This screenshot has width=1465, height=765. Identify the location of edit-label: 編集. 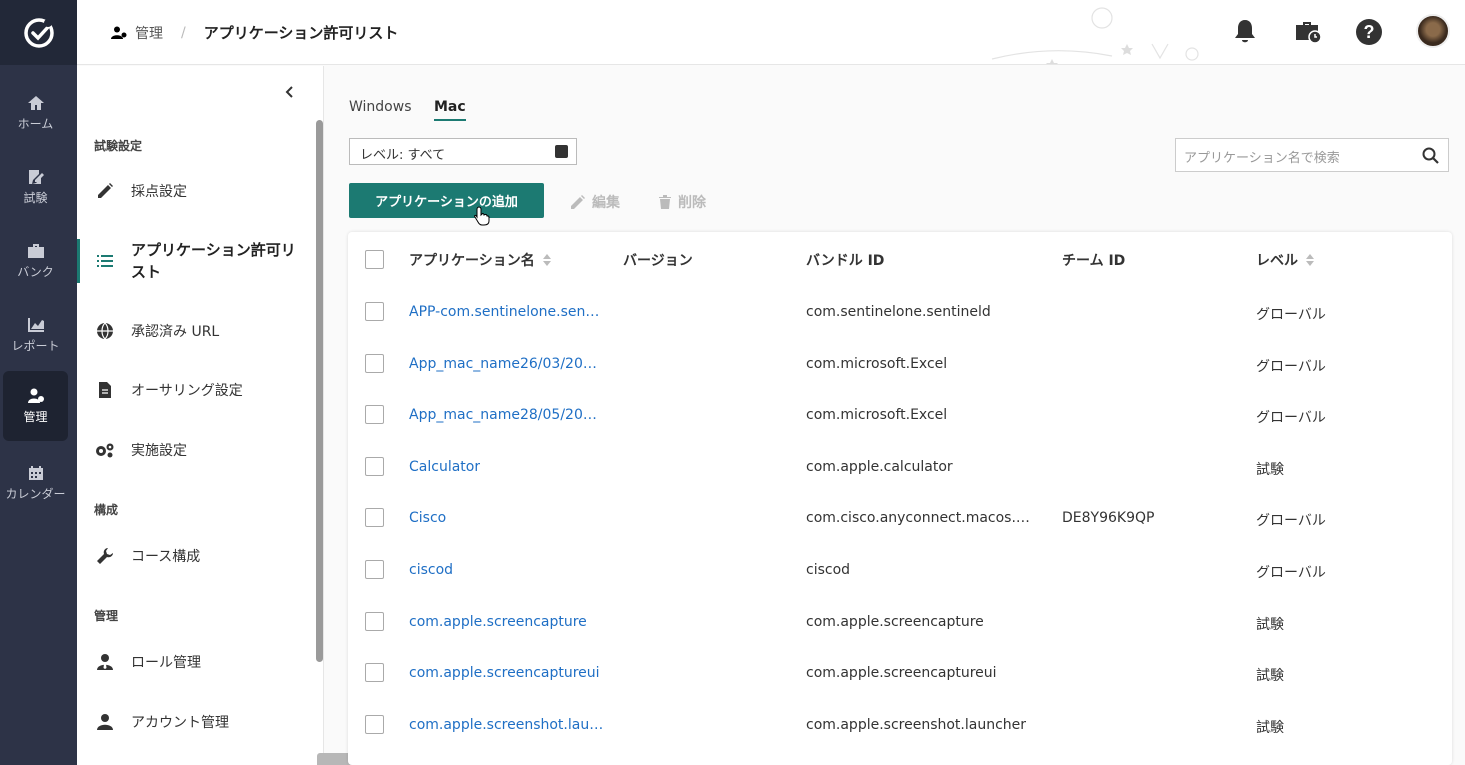
(606, 203).